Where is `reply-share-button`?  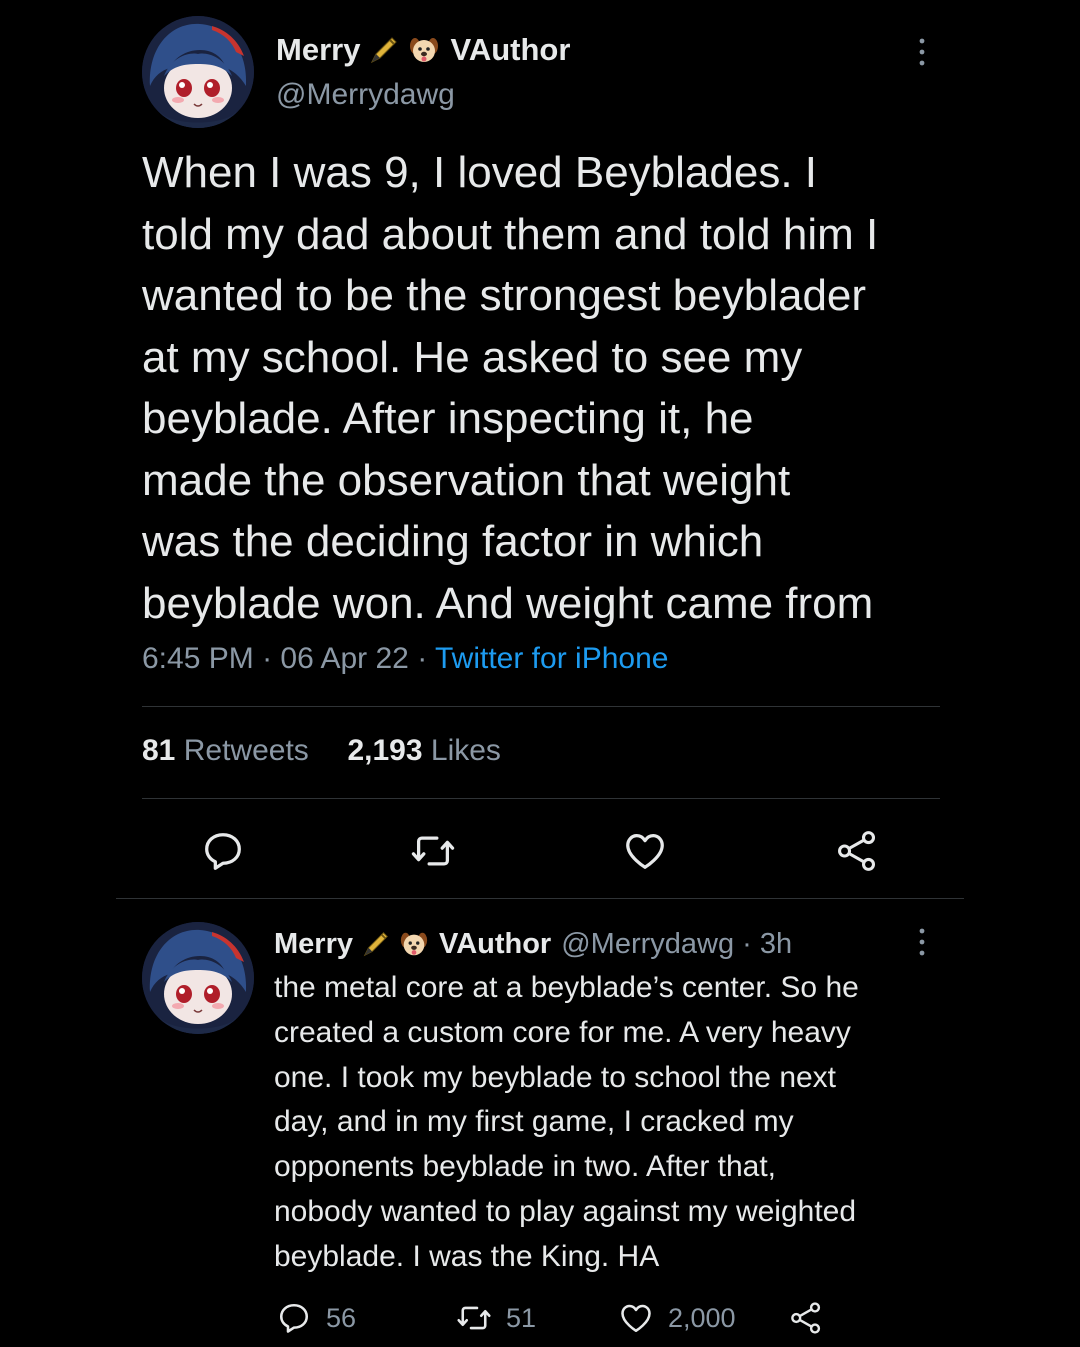
reply-share-button is located at coordinates (806, 1318).